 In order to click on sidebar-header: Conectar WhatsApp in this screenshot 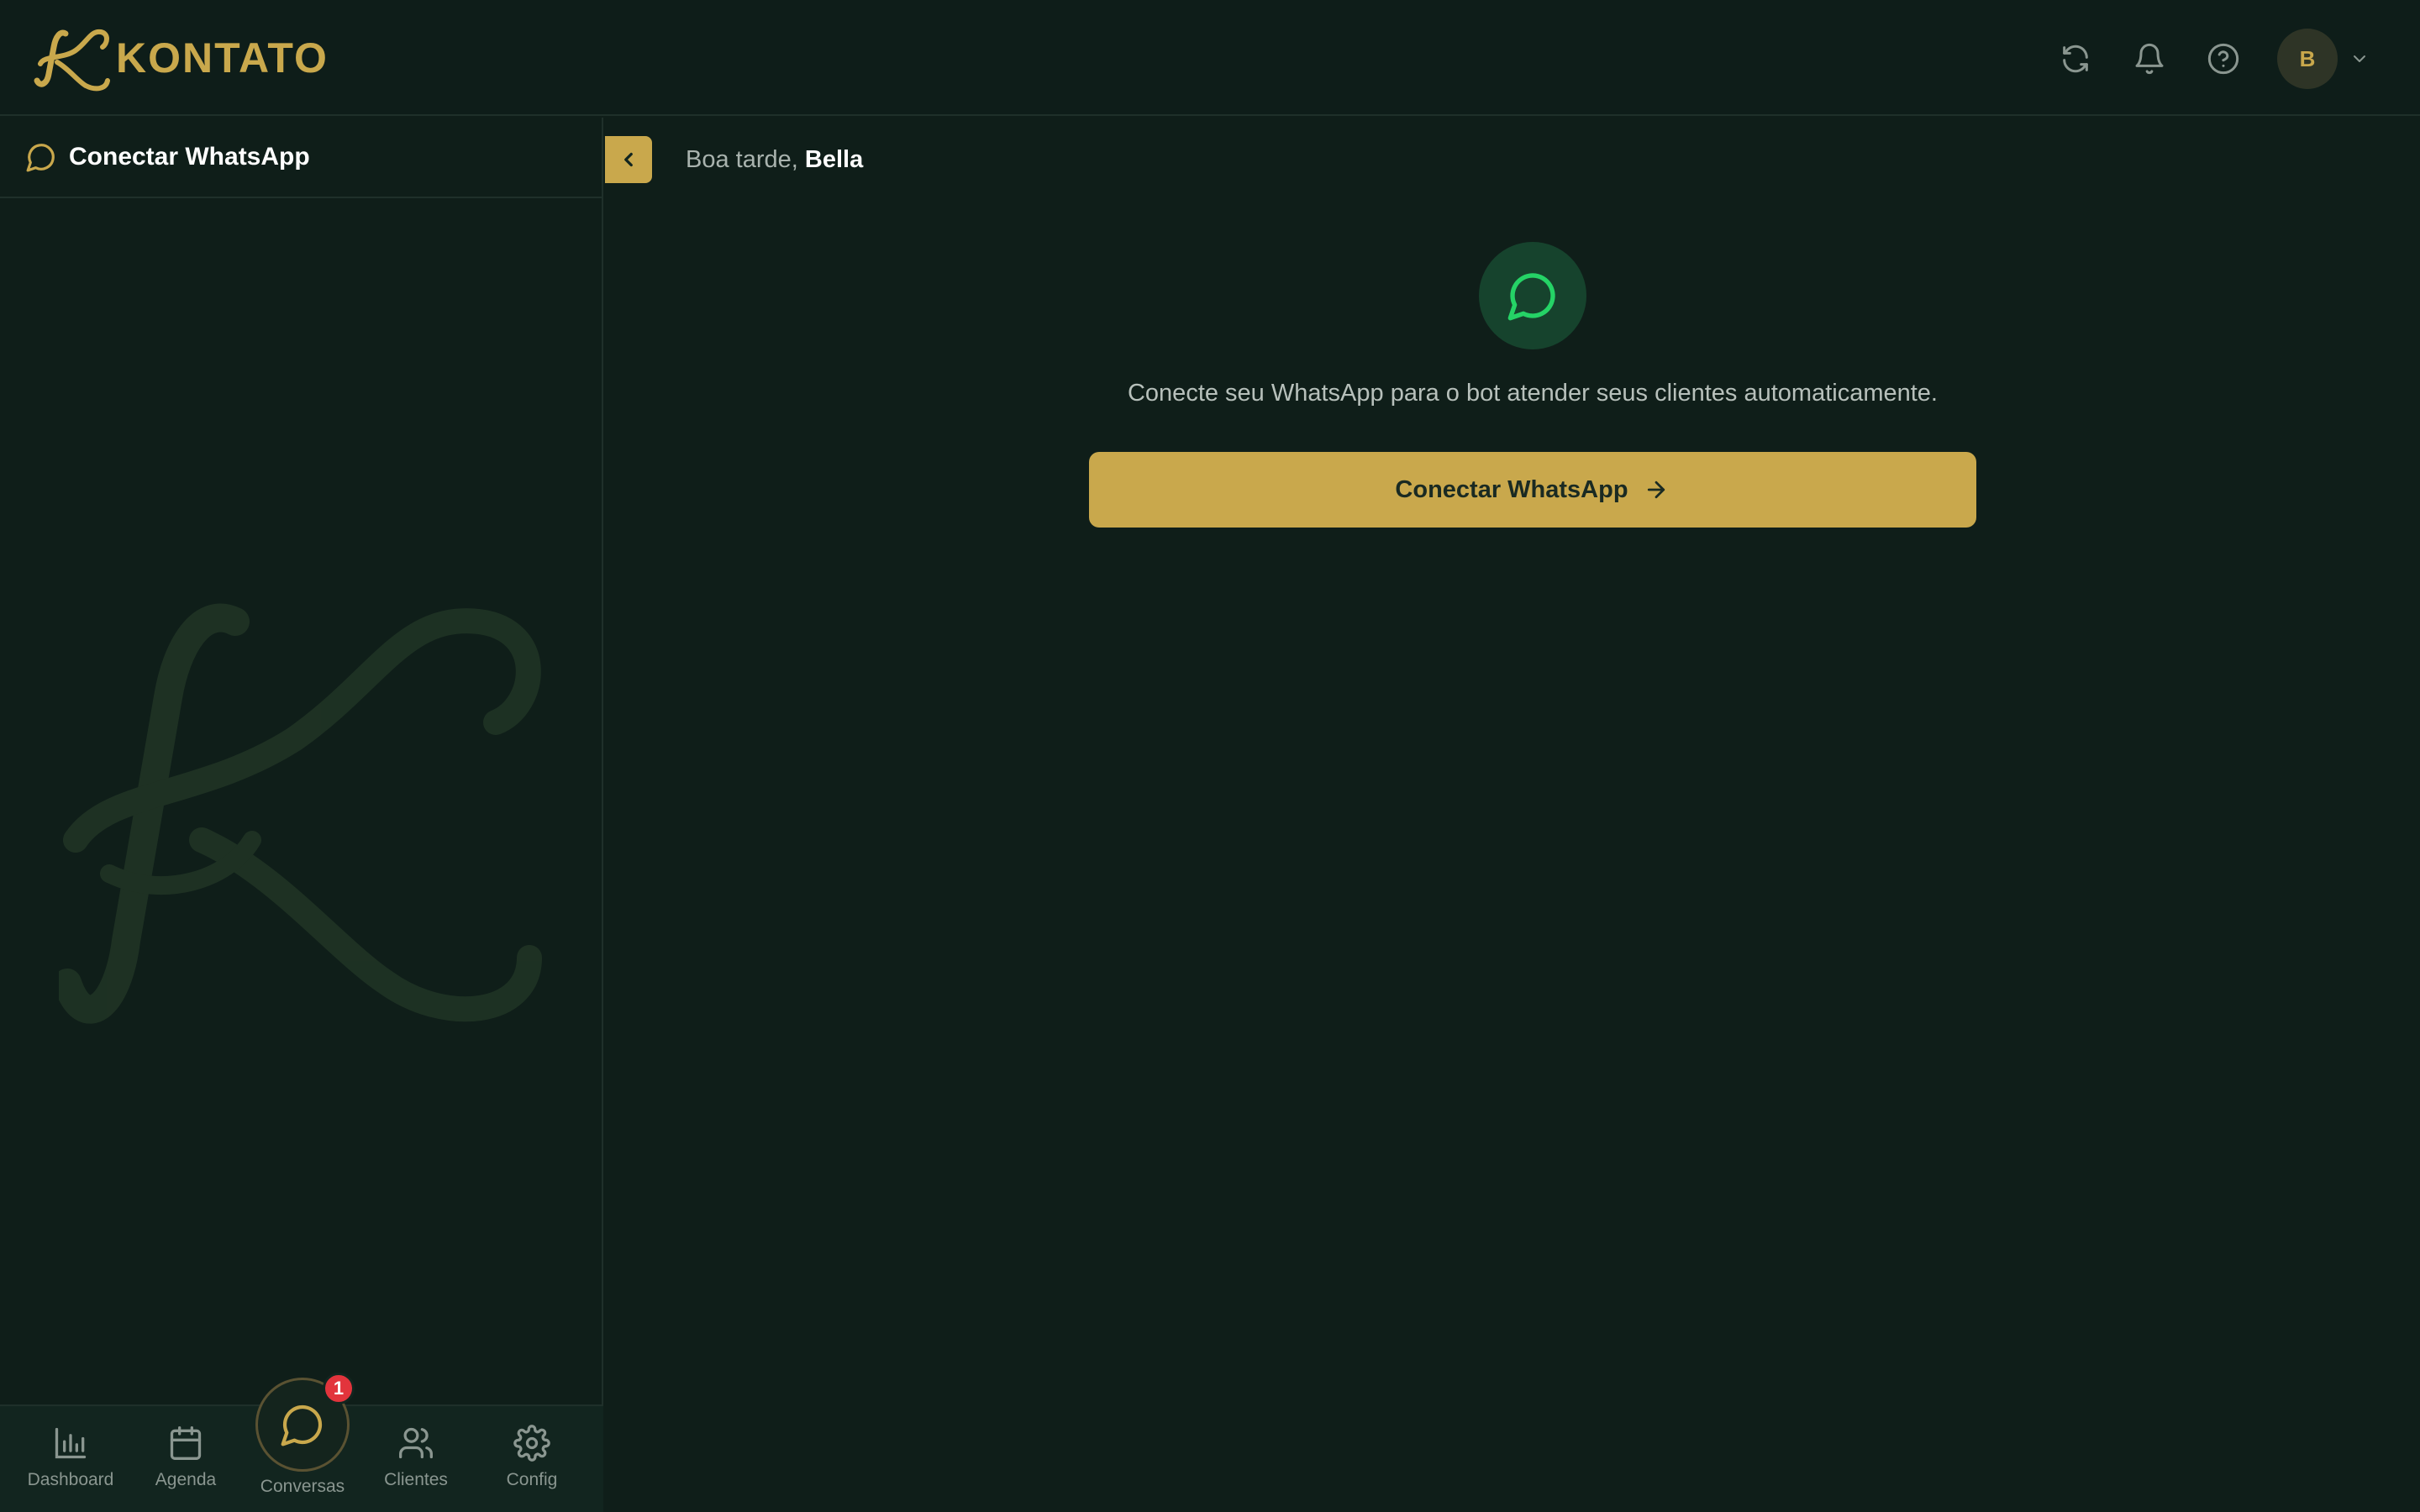, I will do `click(301, 158)`.